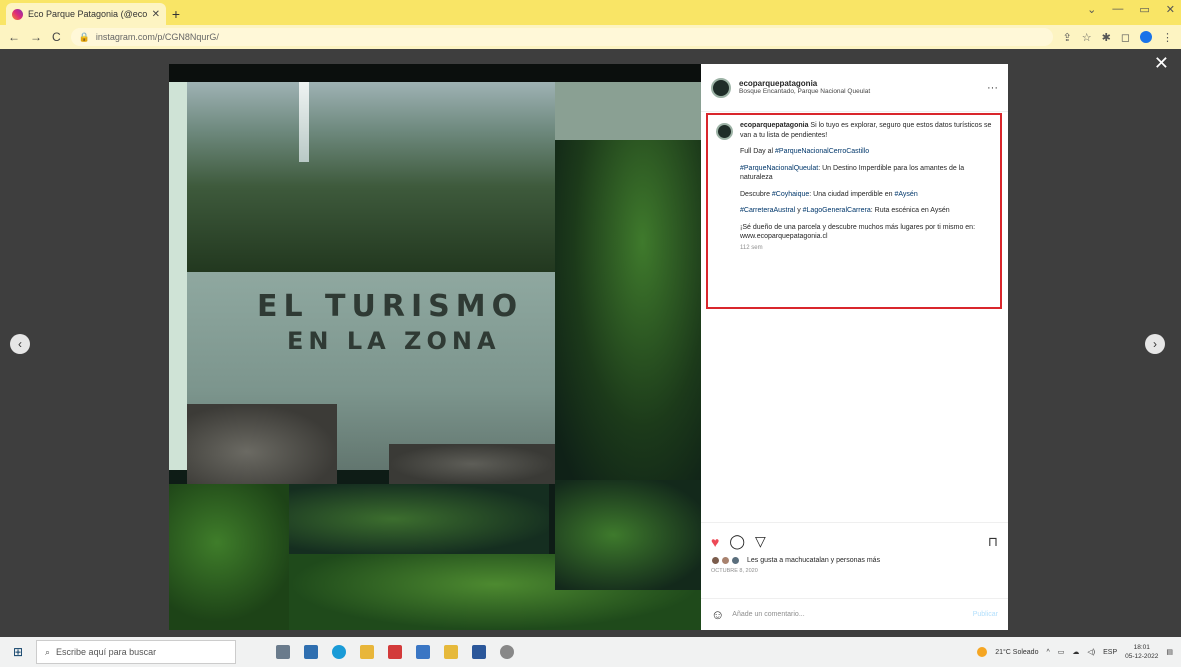 The height and width of the screenshot is (667, 1181). What do you see at coordinates (774, 125) in the screenshot?
I see `caption-username: ecoparquepatagonia` at bounding box center [774, 125].